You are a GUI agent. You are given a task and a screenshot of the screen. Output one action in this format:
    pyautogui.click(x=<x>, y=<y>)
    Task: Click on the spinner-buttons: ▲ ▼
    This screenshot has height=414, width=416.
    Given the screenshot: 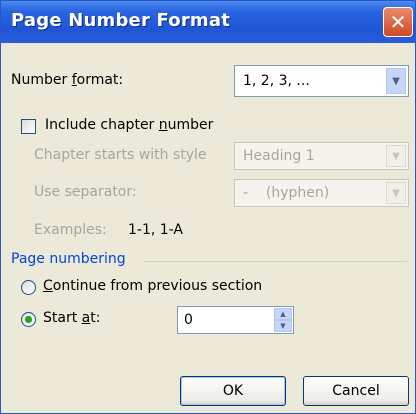 What is the action you would take?
    pyautogui.click(x=283, y=320)
    